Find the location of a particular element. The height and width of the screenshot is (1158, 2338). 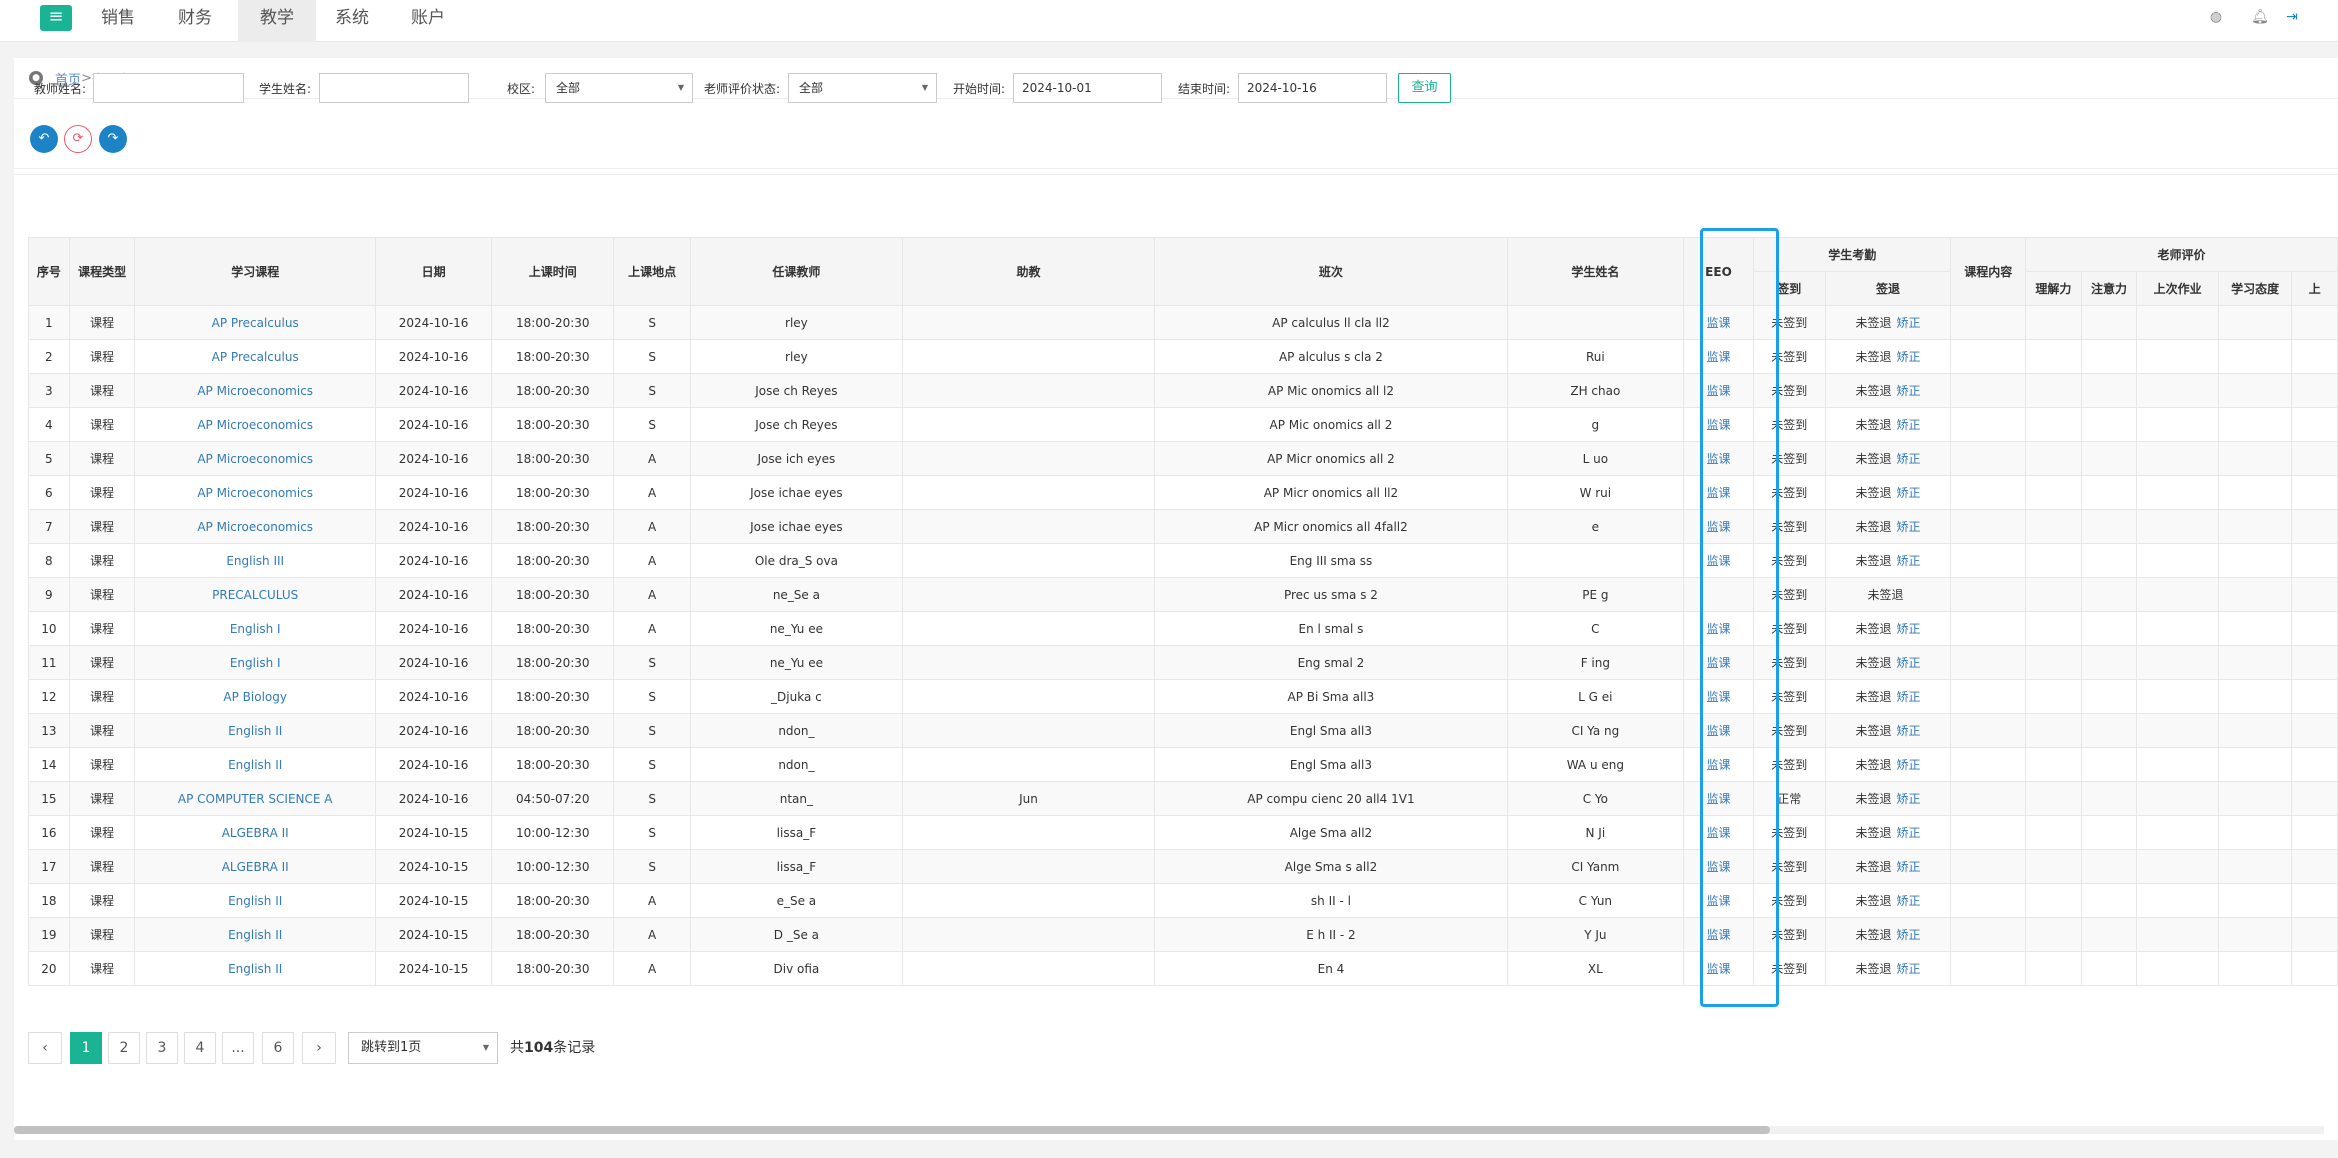

course-link: PRECALCULUS is located at coordinates (255, 595).